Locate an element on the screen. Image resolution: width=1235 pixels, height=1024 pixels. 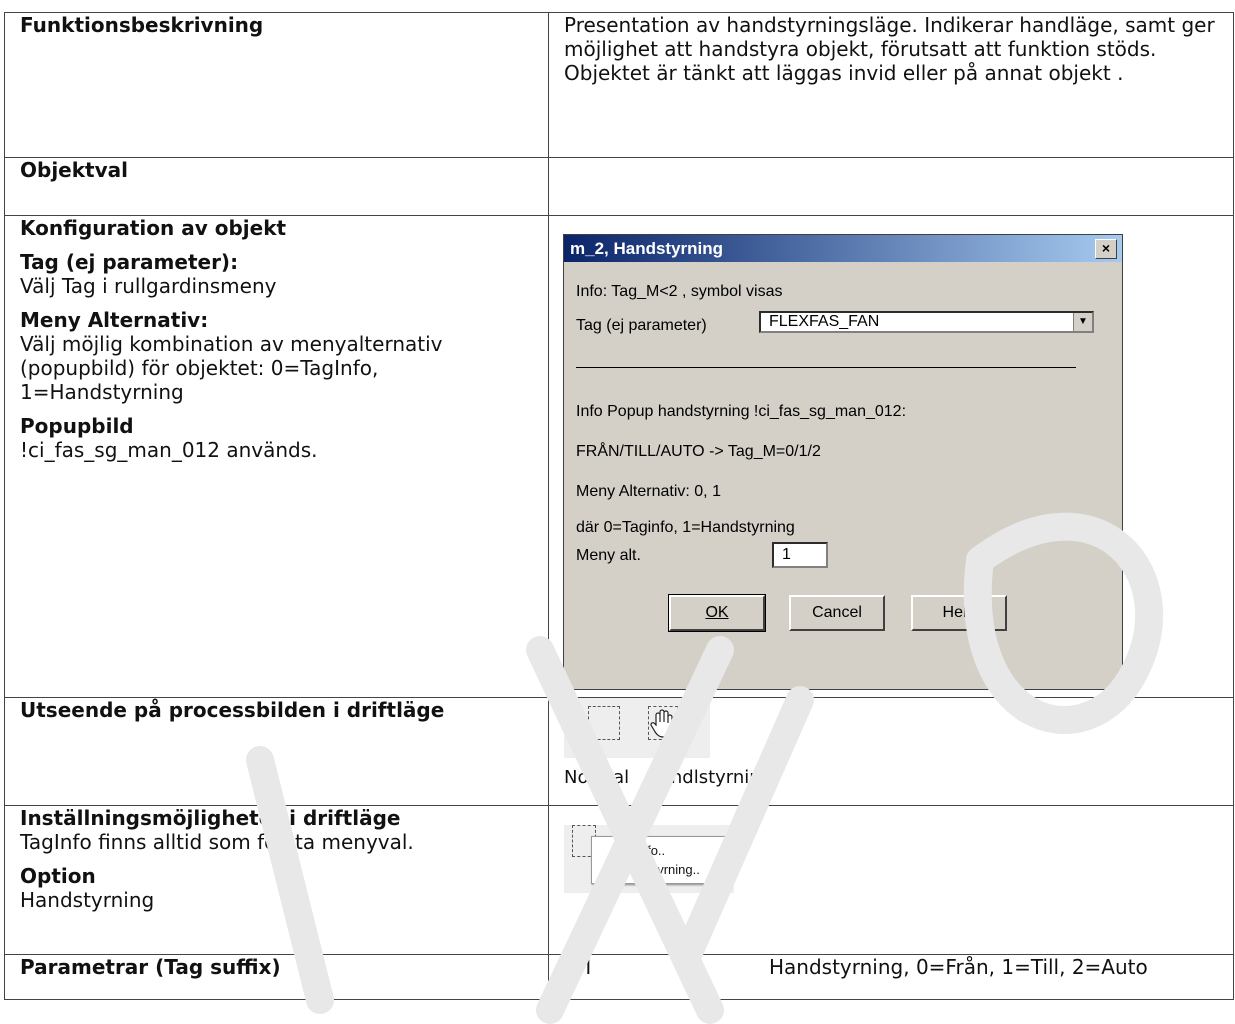
tag-select: FLEXFAS_FAN ▼ is located at coordinates (926, 322).